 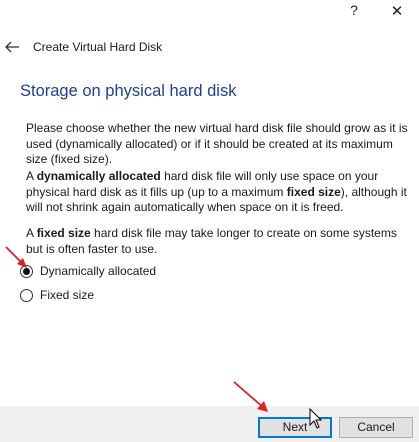 I want to click on mouse-pointer-icon, so click(x=316, y=418).